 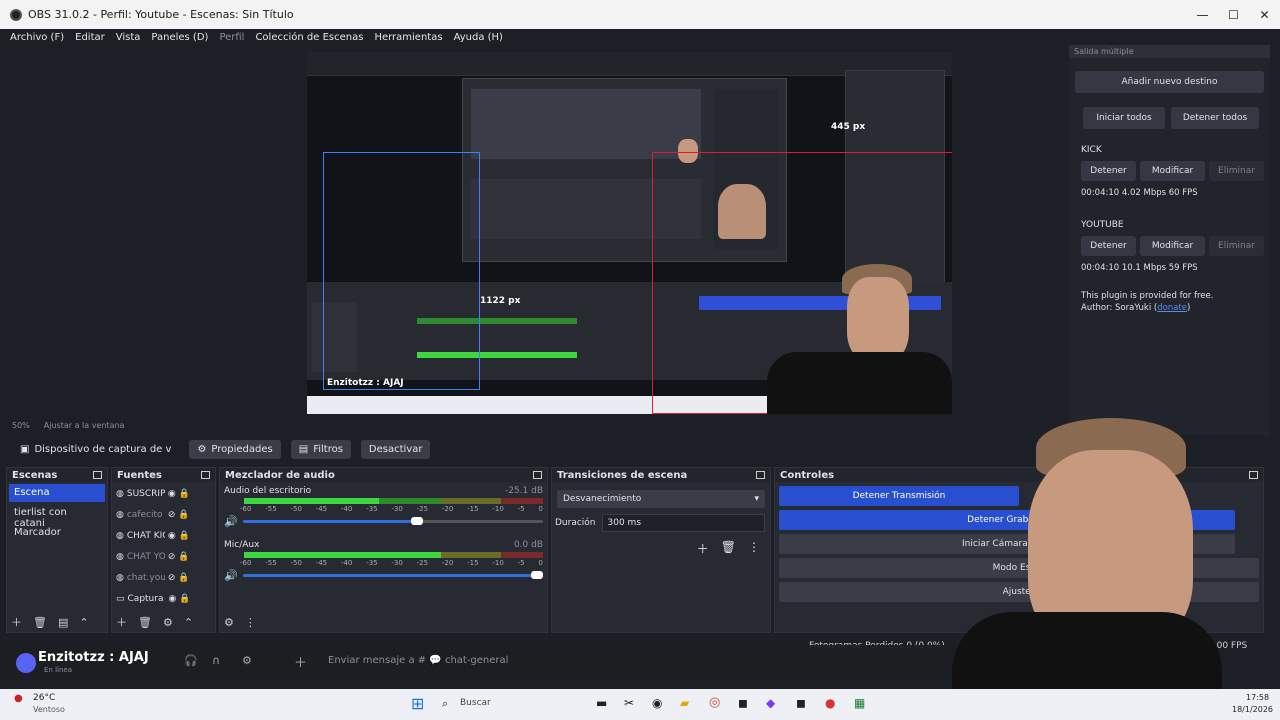 I want to click on menu-coleccion: Colección de Escenas, so click(x=309, y=37).